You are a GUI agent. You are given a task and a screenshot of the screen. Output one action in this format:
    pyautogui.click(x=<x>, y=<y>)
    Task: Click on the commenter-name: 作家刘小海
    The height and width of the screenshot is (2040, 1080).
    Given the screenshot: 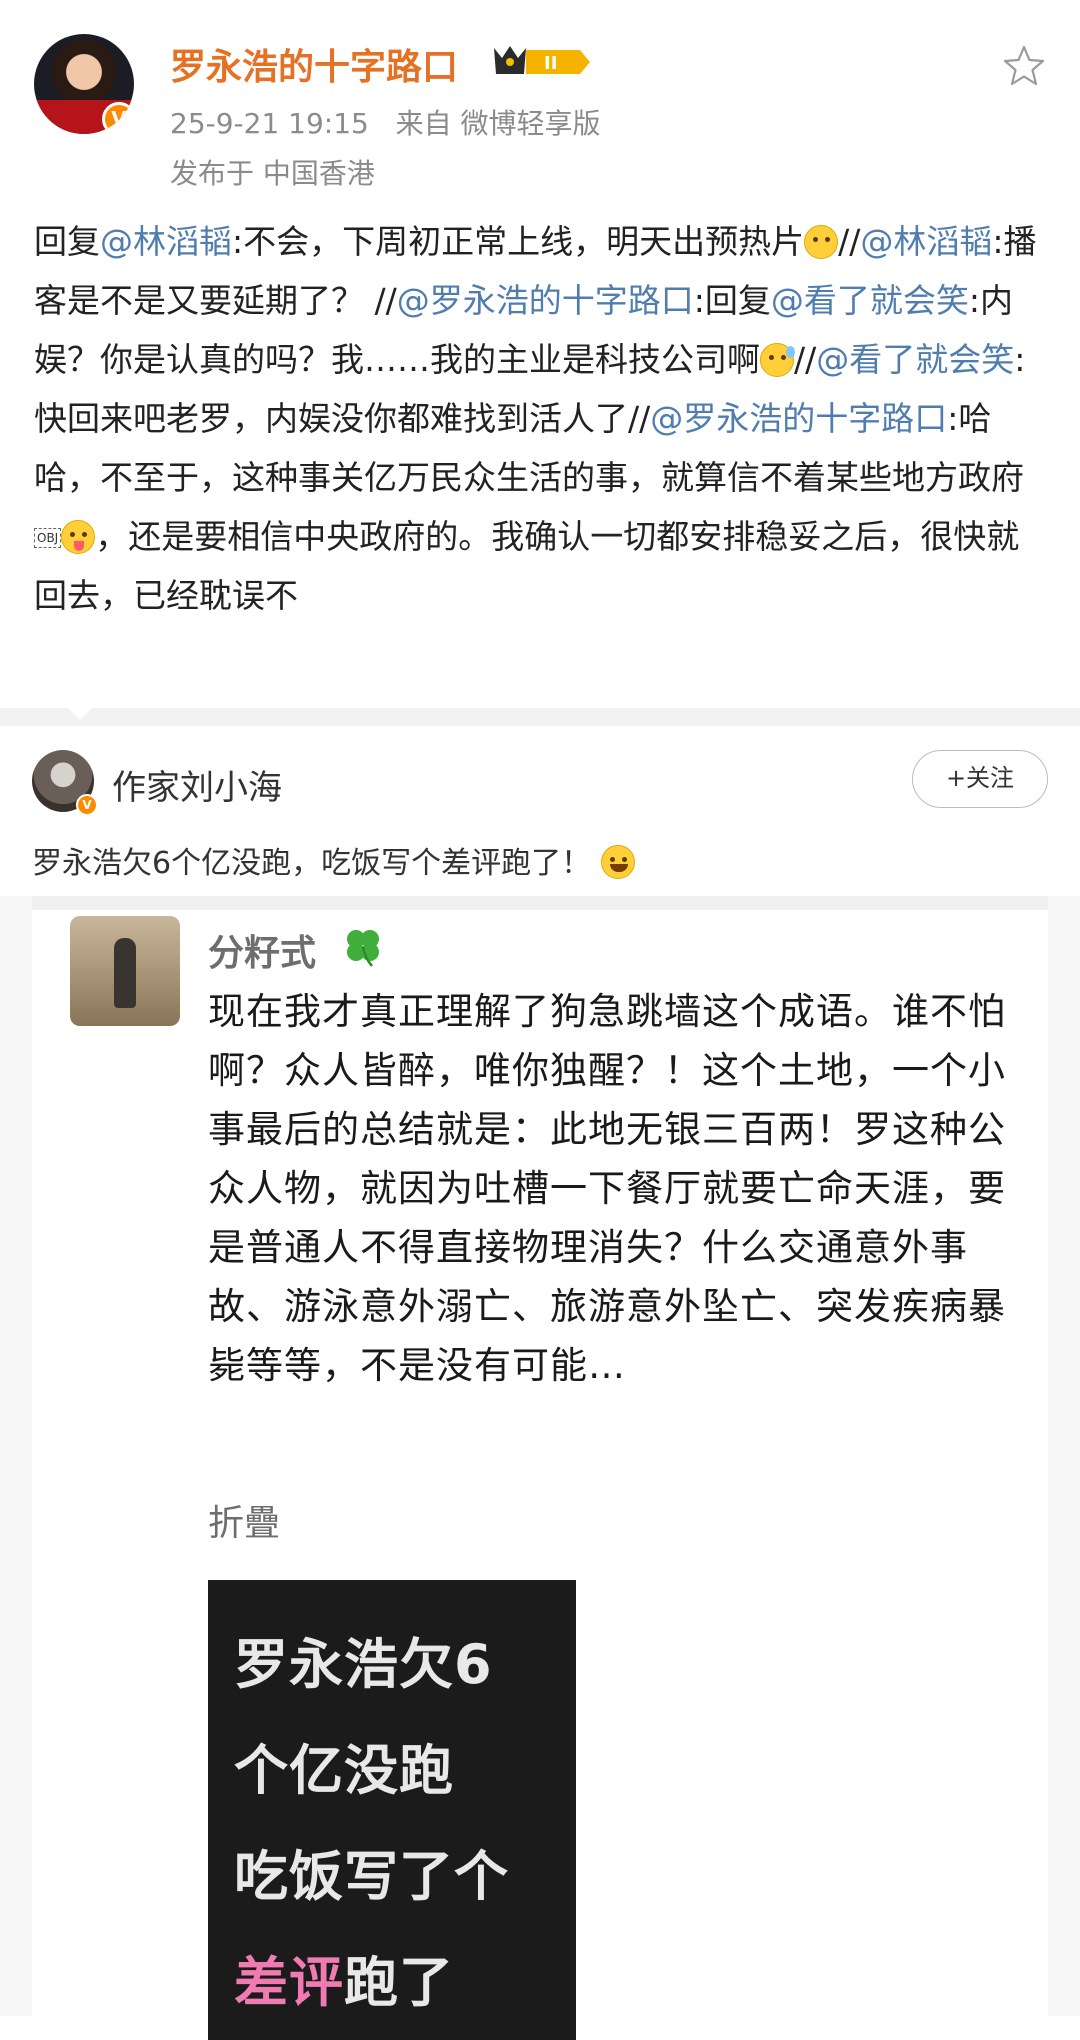 What is the action you would take?
    pyautogui.click(x=197, y=784)
    